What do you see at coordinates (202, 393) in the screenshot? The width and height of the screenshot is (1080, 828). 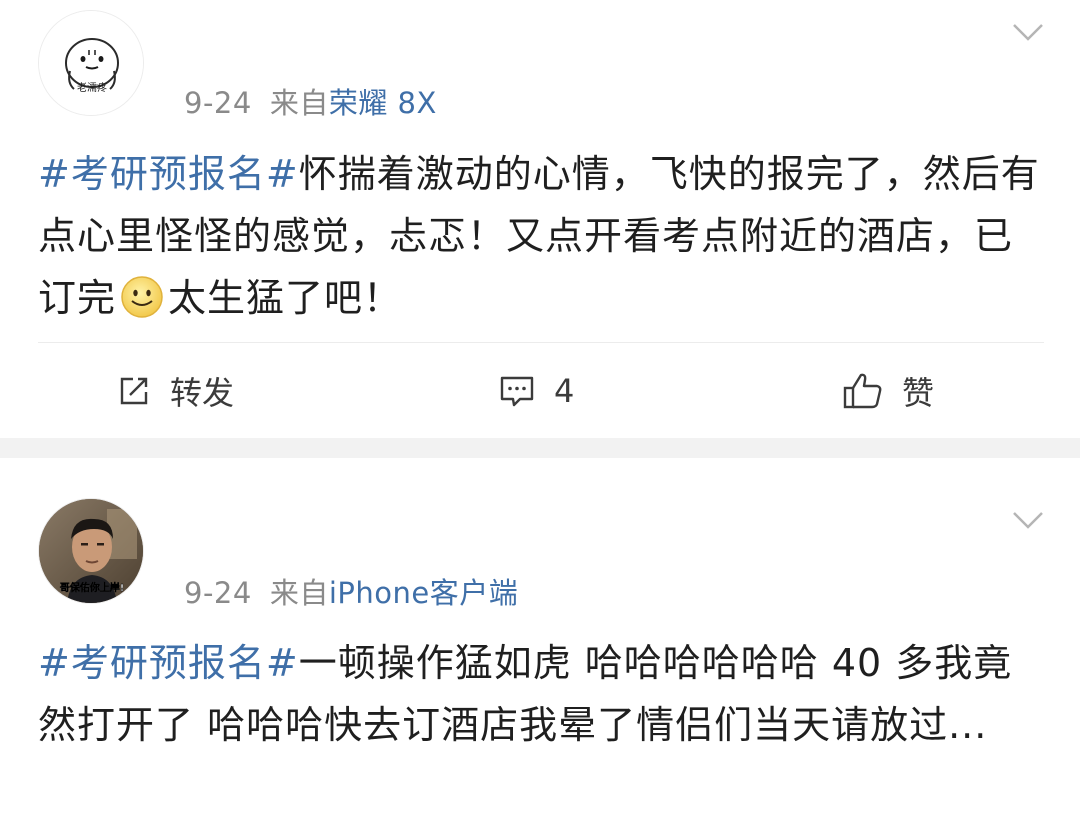 I see `repost-label: 转发` at bounding box center [202, 393].